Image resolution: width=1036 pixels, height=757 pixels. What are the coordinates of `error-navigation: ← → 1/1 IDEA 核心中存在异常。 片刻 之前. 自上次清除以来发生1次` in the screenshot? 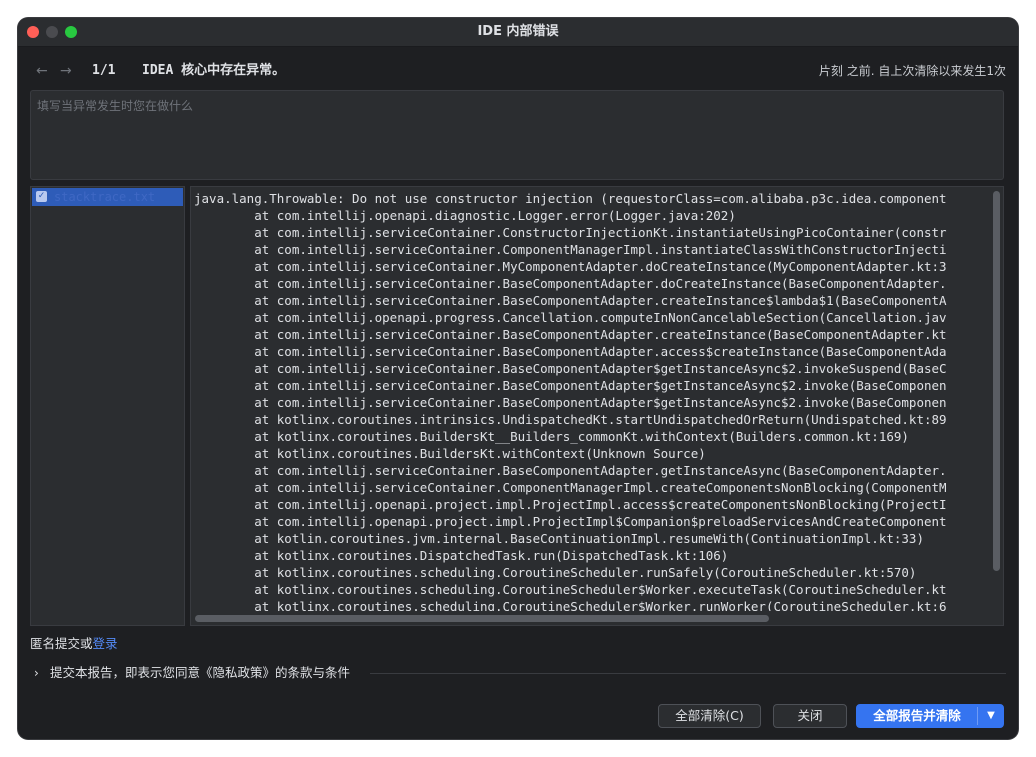 It's located at (520, 71).